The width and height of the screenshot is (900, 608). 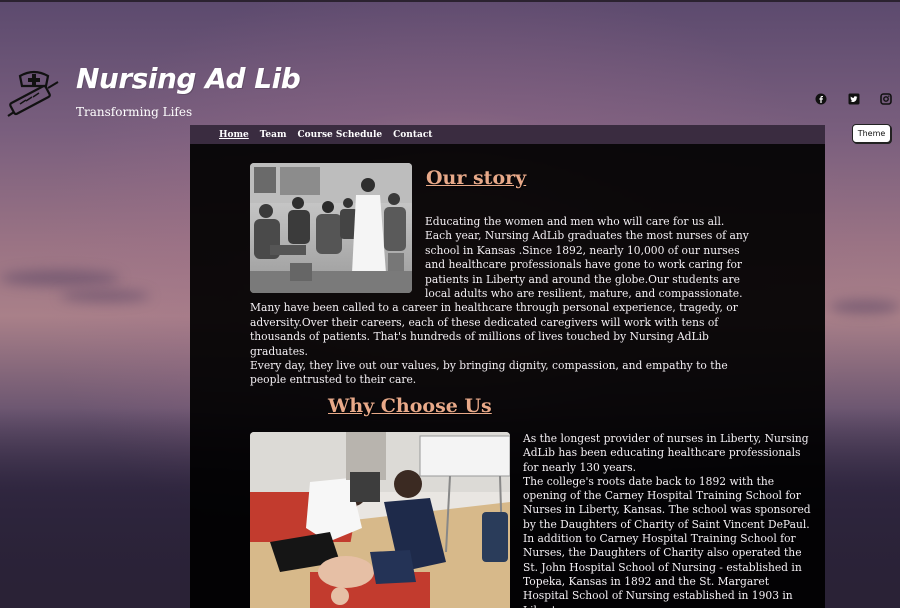 I want to click on nav-home: Home, so click(x=234, y=135).